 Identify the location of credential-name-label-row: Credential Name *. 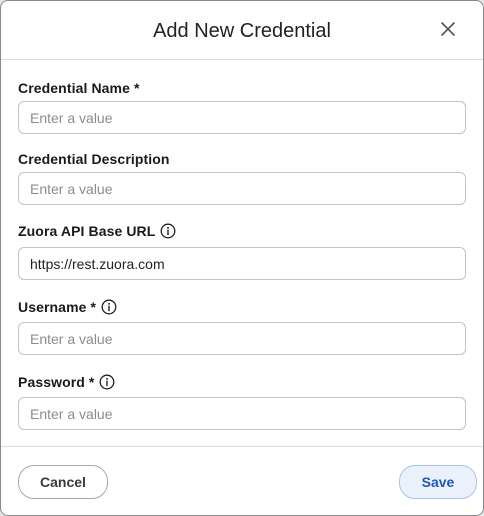
(79, 88).